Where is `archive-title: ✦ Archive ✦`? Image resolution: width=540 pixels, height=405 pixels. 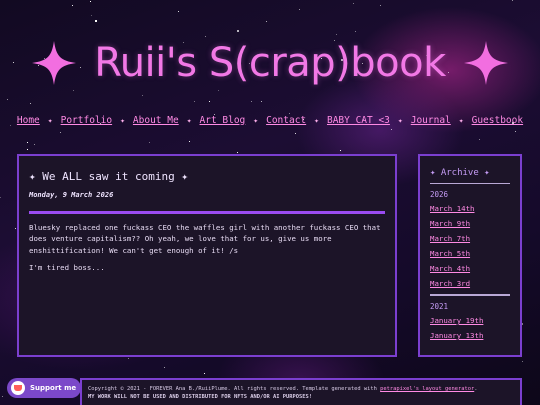 archive-title: ✦ Archive ✦ is located at coordinates (460, 173).